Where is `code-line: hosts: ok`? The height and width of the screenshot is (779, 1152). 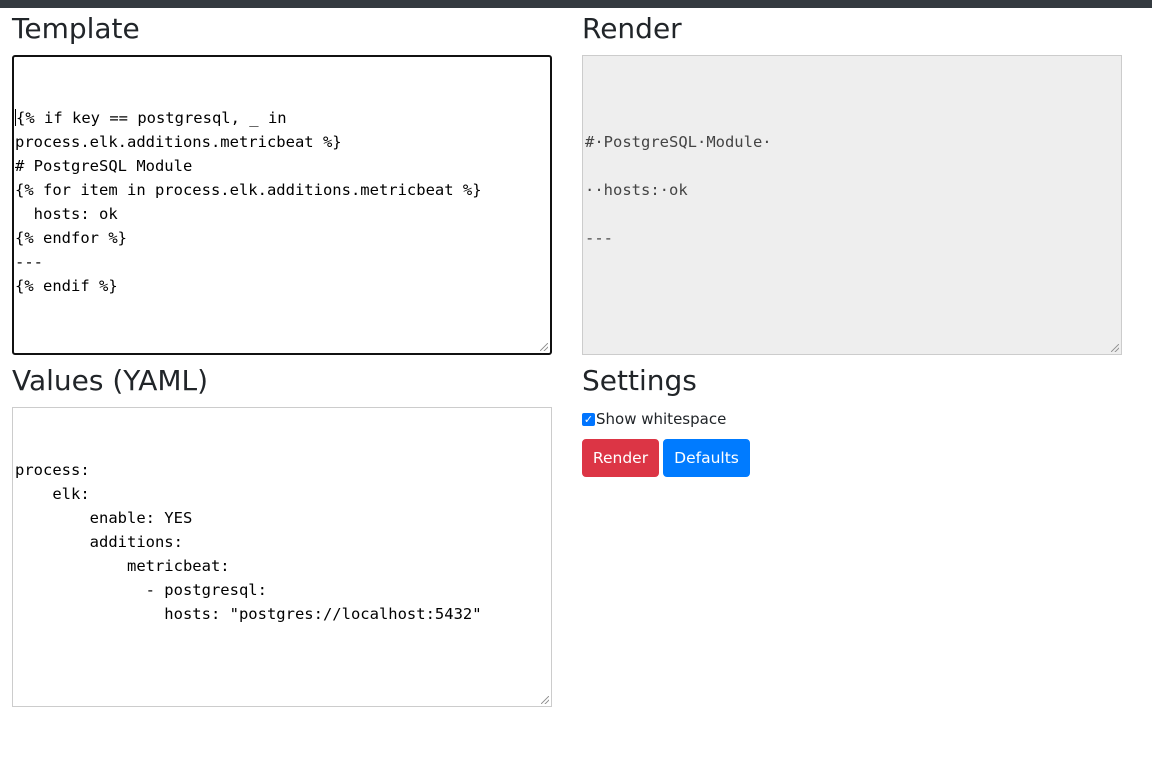 code-line: hosts: ok is located at coordinates (282, 214).